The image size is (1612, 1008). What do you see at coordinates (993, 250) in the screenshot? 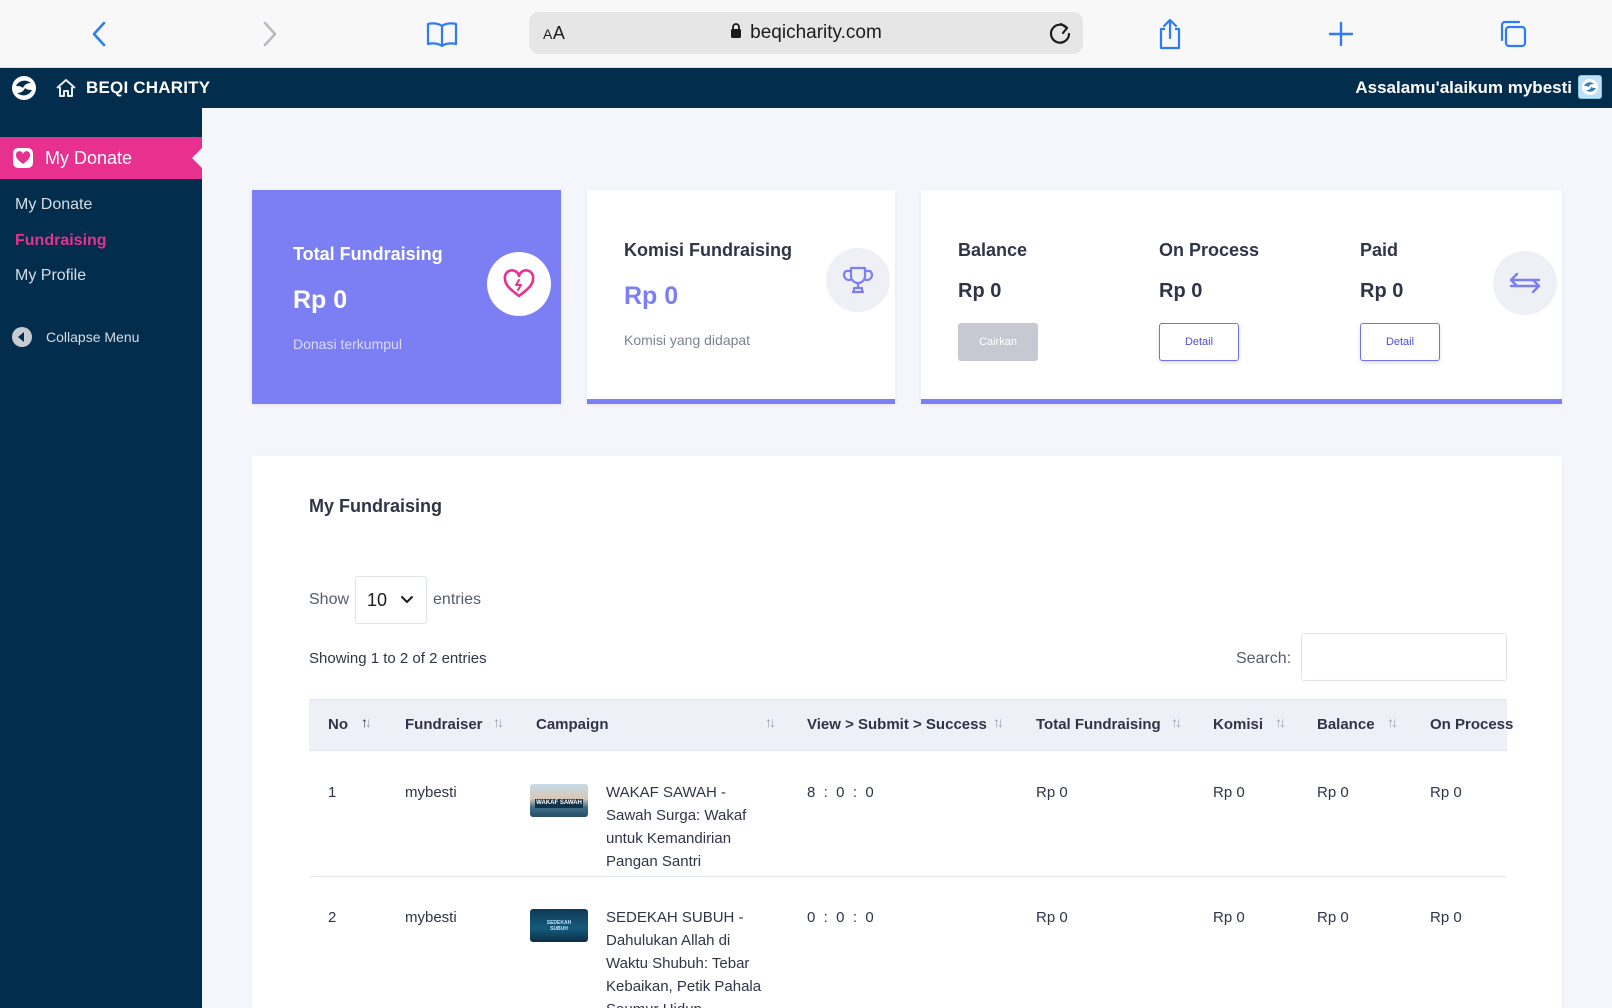
I see `balance-title: Balance` at bounding box center [993, 250].